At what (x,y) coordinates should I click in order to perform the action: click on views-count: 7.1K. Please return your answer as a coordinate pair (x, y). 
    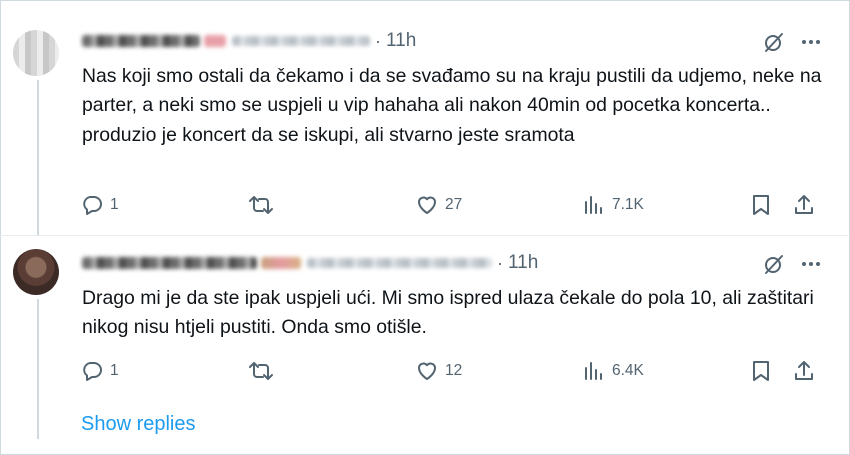
    Looking at the image, I should click on (628, 204).